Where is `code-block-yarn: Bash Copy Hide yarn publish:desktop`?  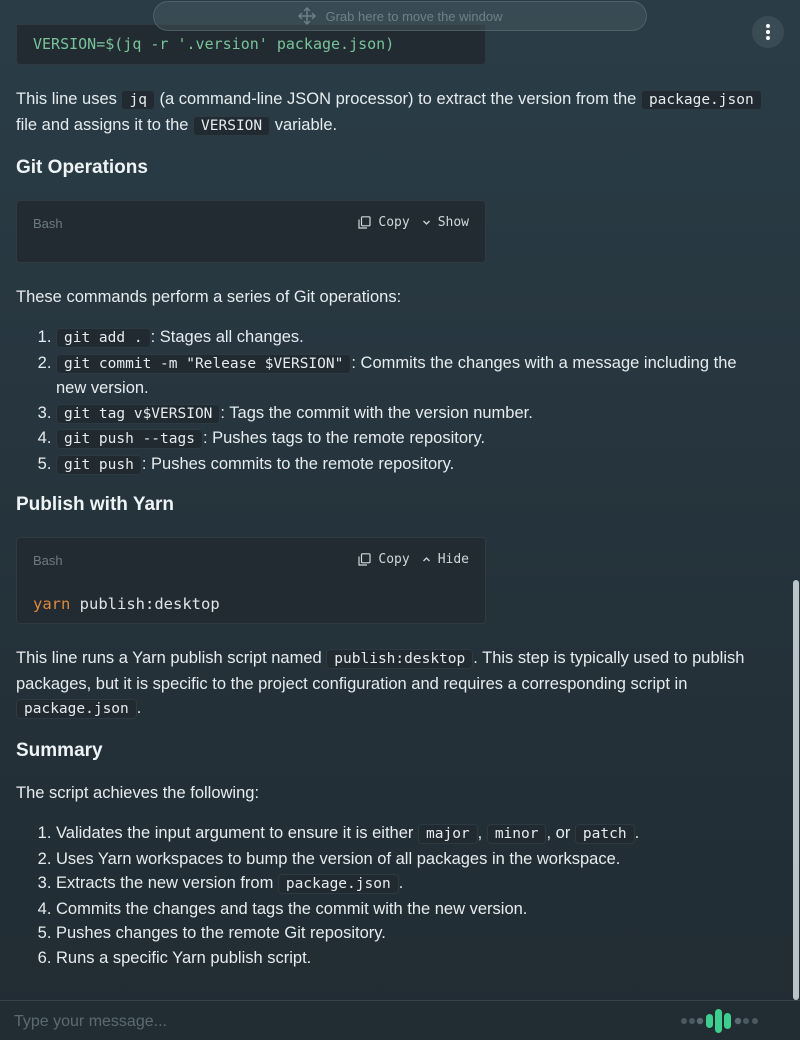
code-block-yarn: Bash Copy Hide yarn publish:desktop is located at coordinates (251, 580).